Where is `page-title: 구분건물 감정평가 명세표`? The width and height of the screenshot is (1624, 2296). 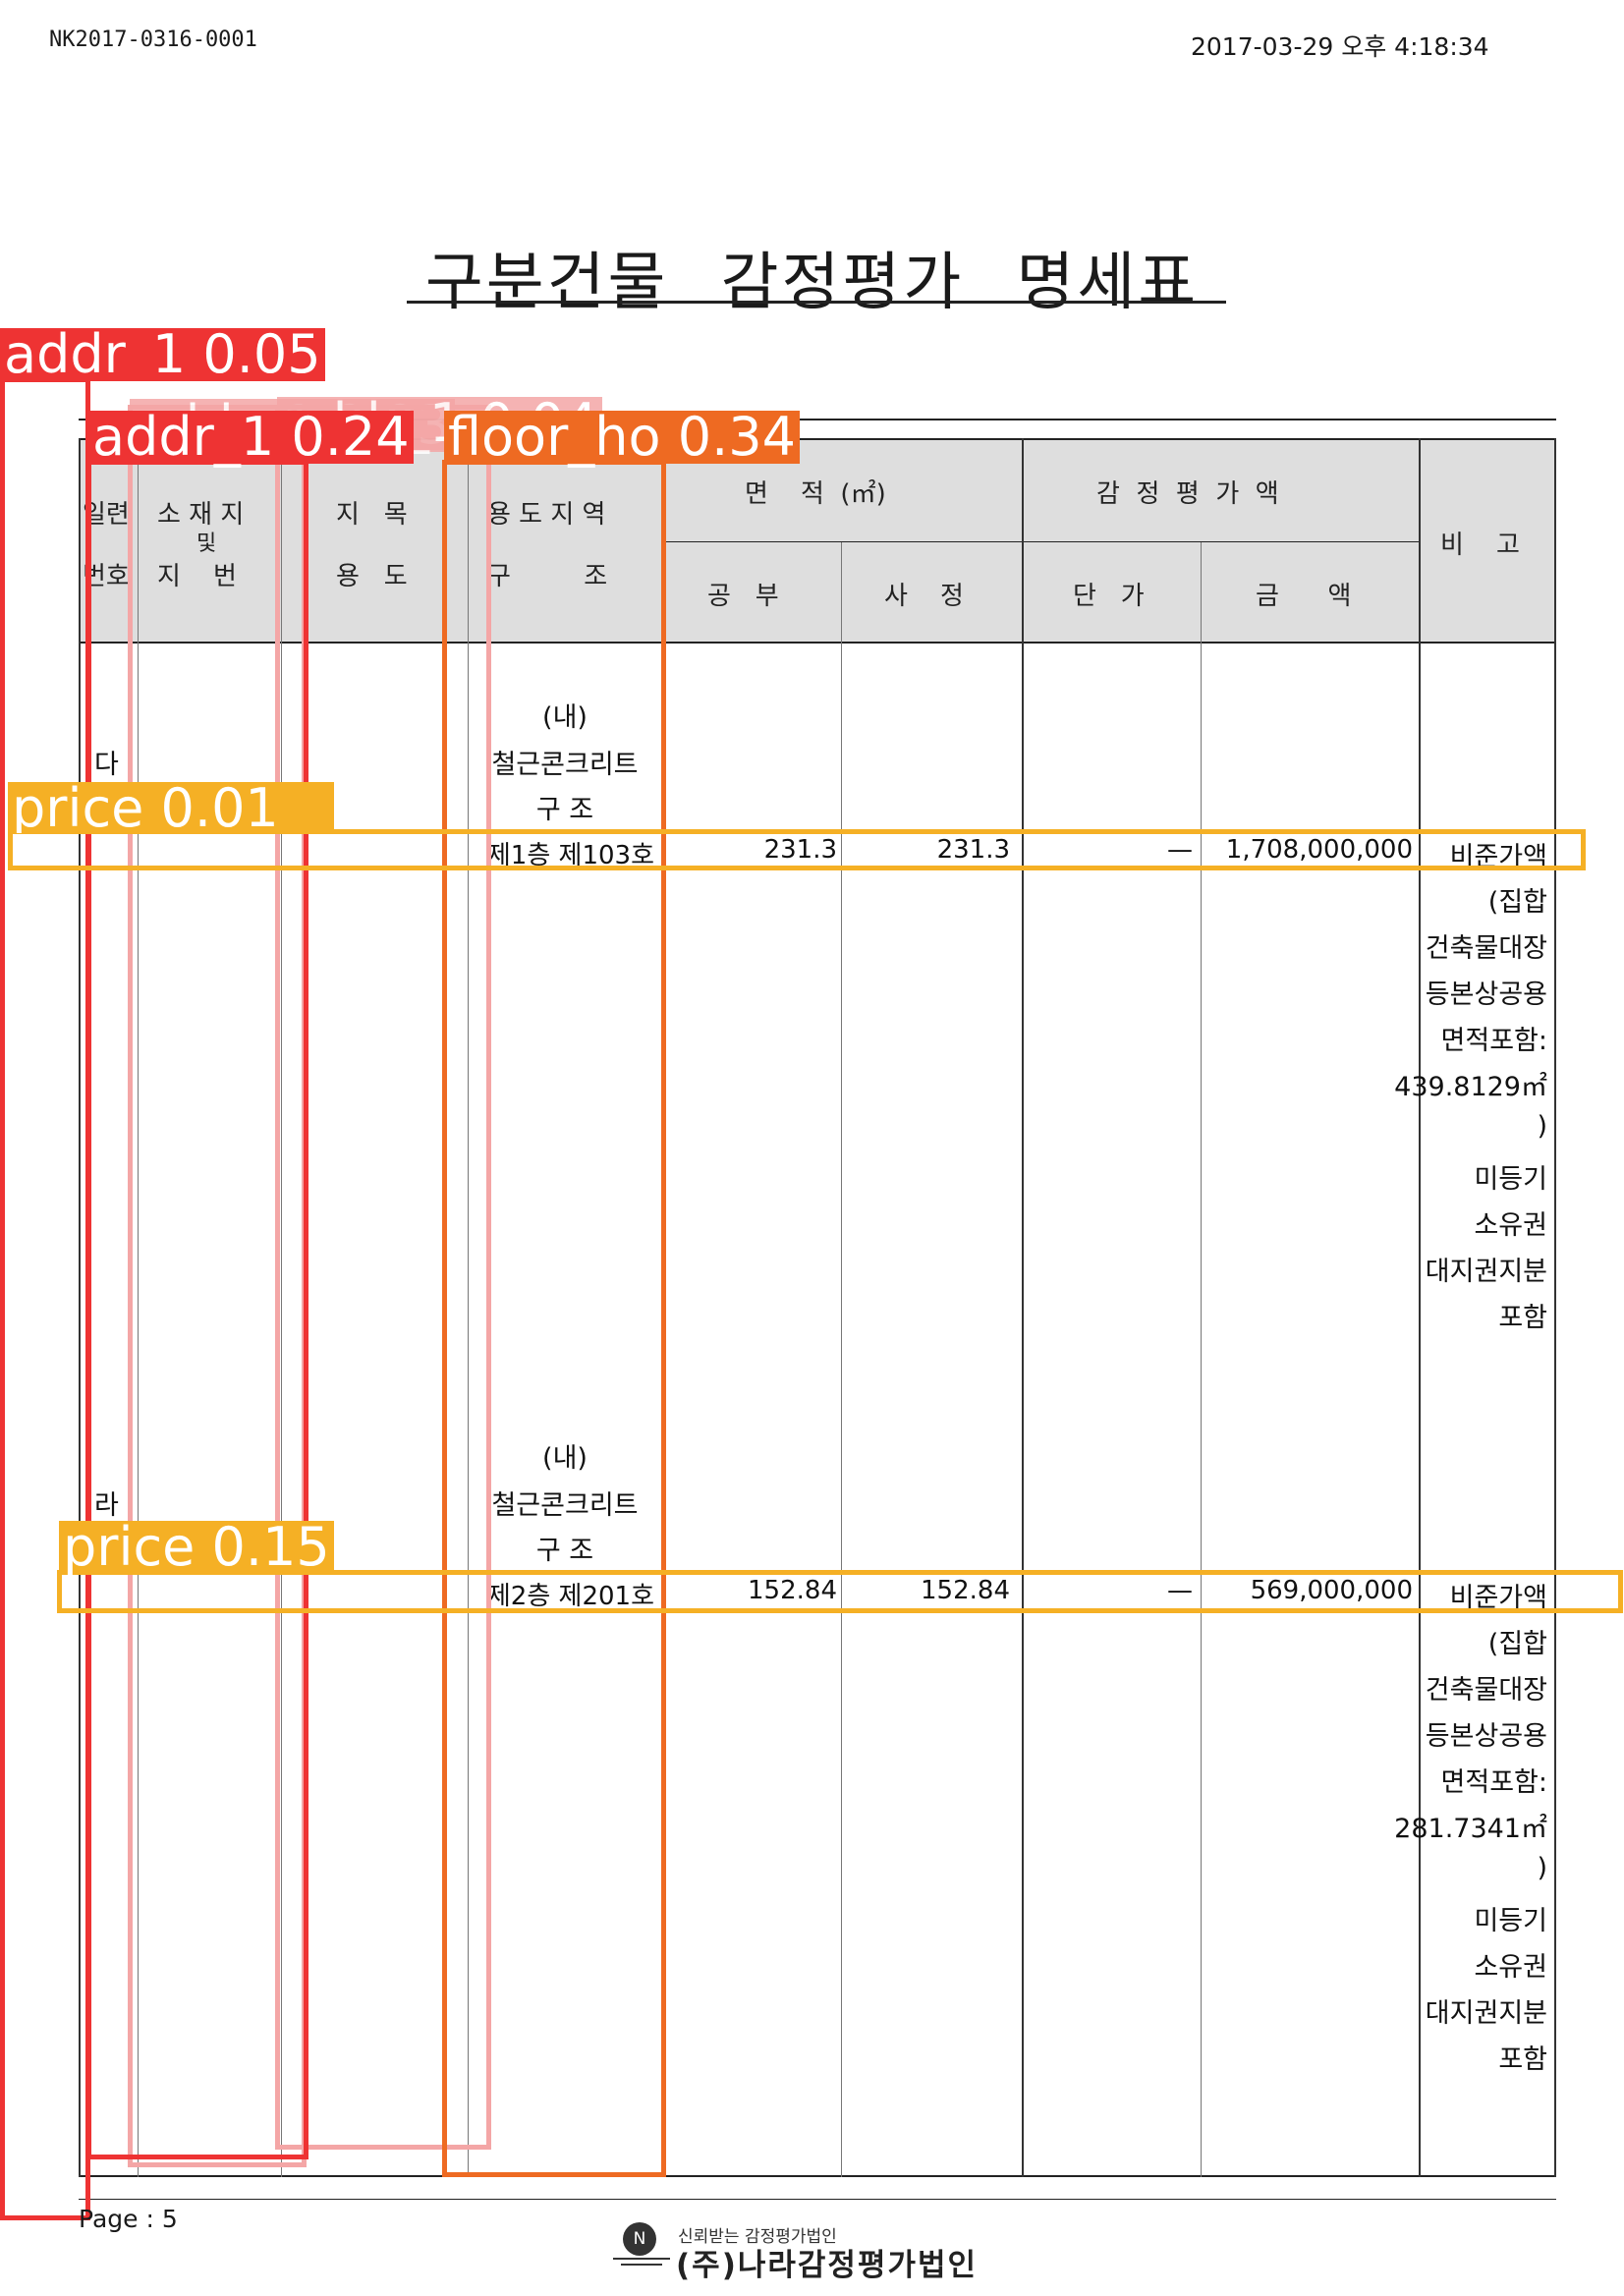 page-title: 구분건물 감정평가 명세표 is located at coordinates (812, 283).